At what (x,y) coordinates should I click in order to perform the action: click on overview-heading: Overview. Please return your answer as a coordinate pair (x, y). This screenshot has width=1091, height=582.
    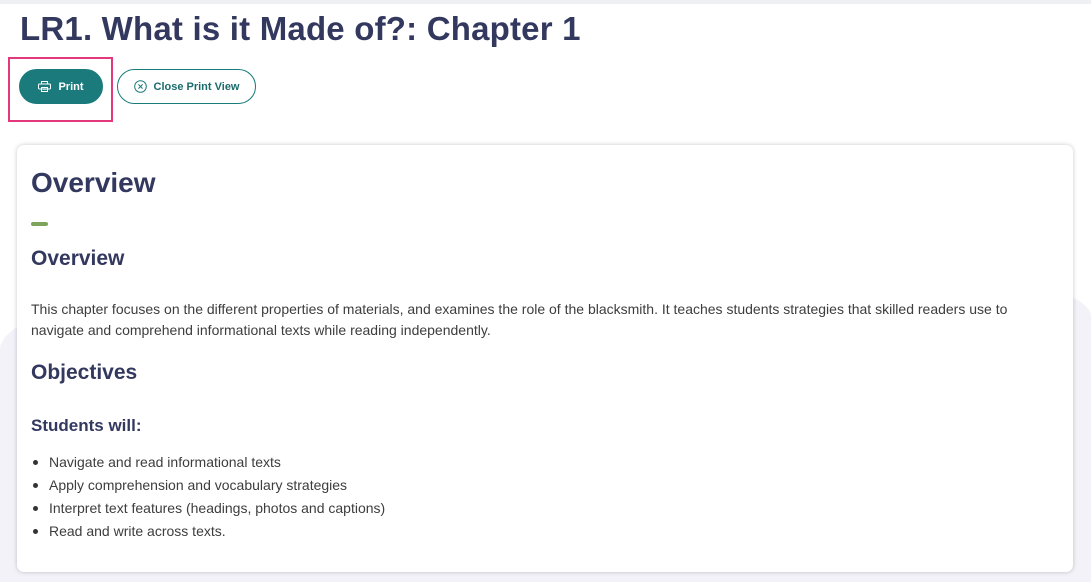
    Looking at the image, I should click on (78, 258).